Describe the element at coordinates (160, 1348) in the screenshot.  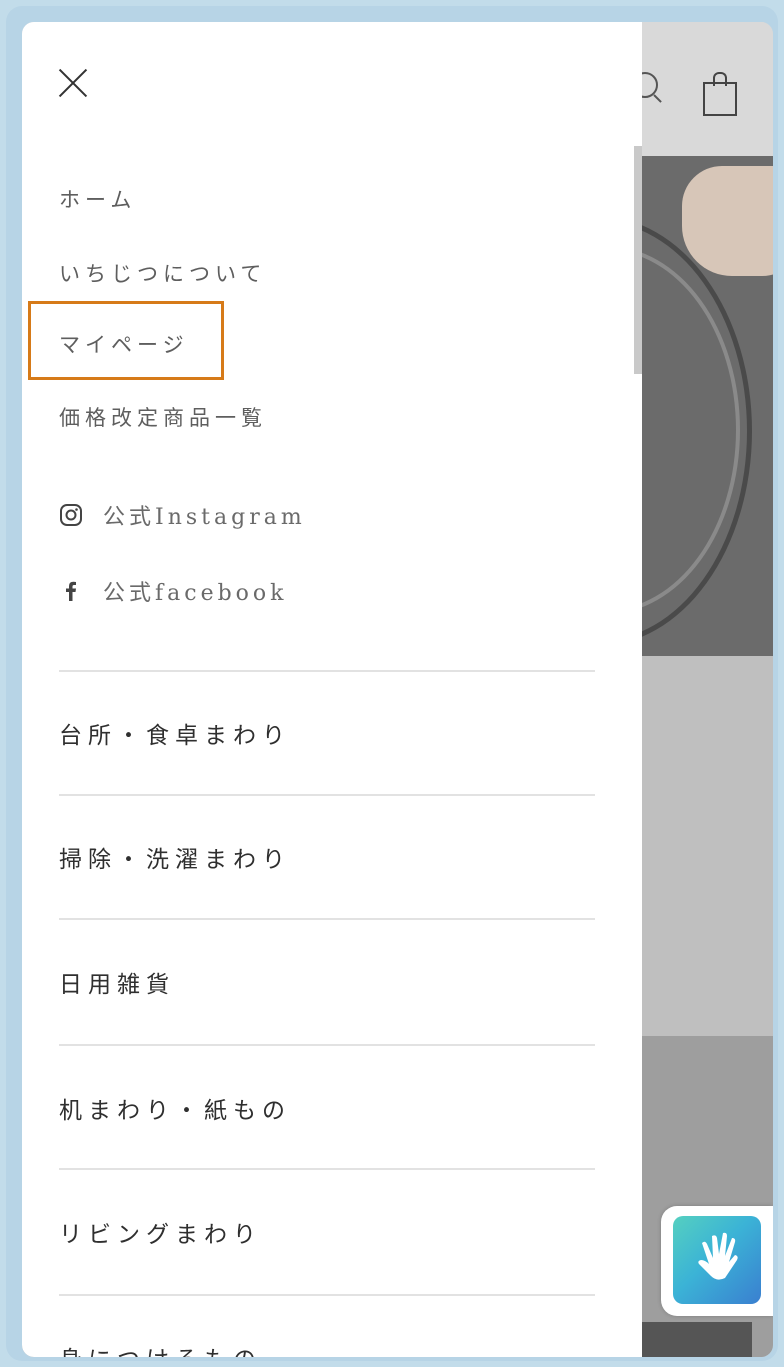
I see `category-wearables: 身につけるもの` at that location.